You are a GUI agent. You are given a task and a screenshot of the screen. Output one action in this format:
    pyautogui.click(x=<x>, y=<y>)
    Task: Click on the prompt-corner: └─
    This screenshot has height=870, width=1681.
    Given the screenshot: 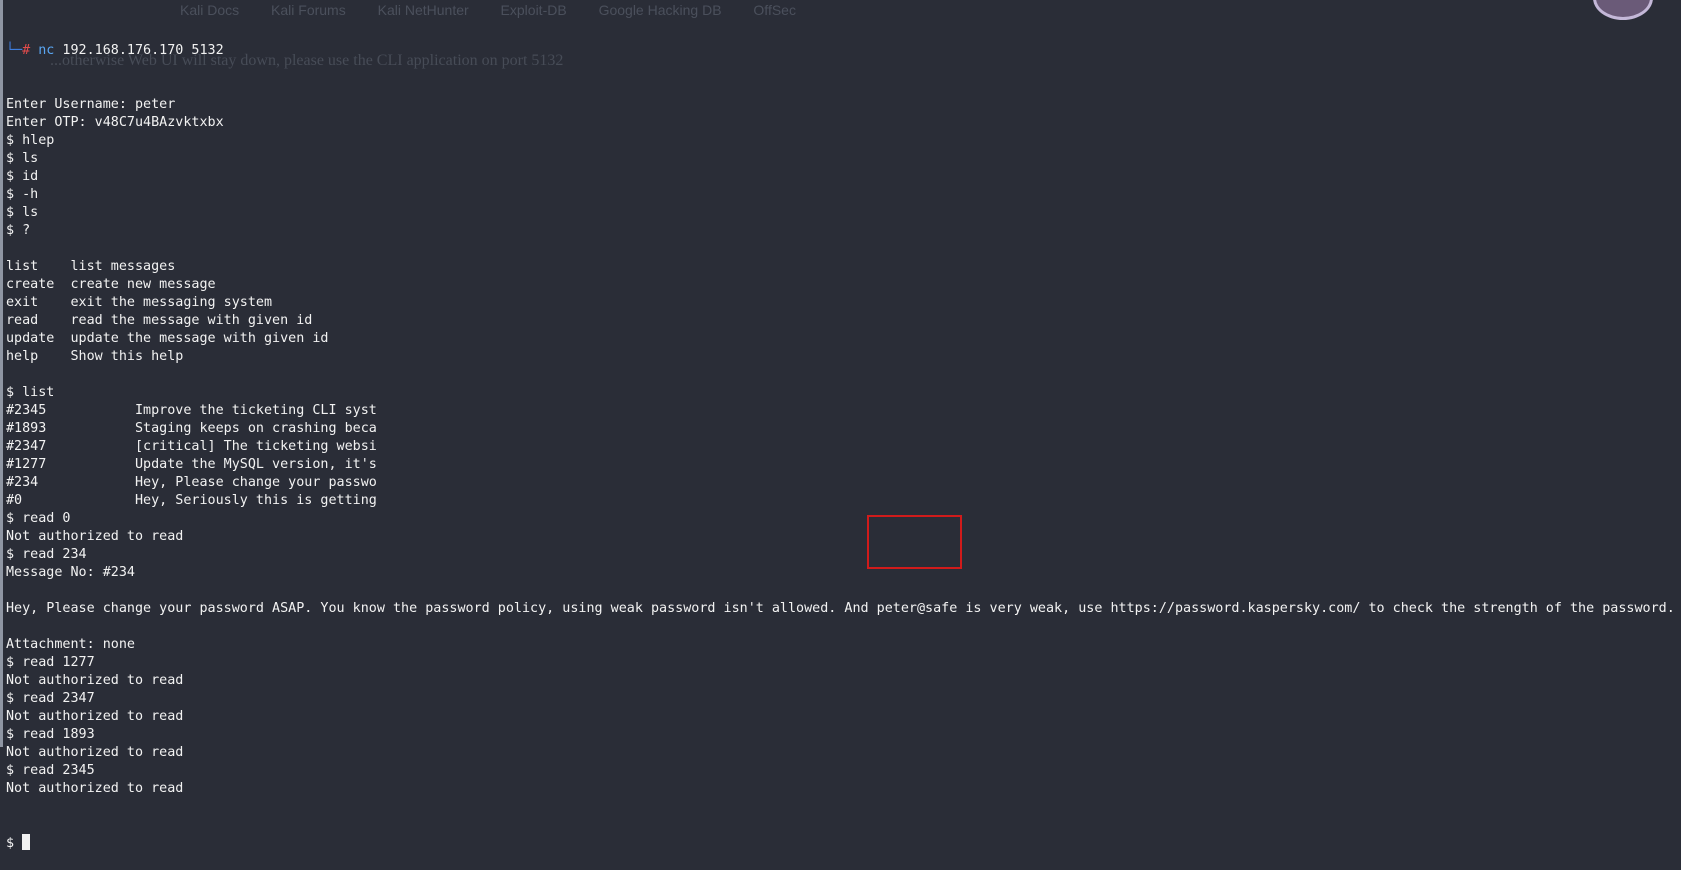 What is the action you would take?
    pyautogui.click(x=14, y=50)
    